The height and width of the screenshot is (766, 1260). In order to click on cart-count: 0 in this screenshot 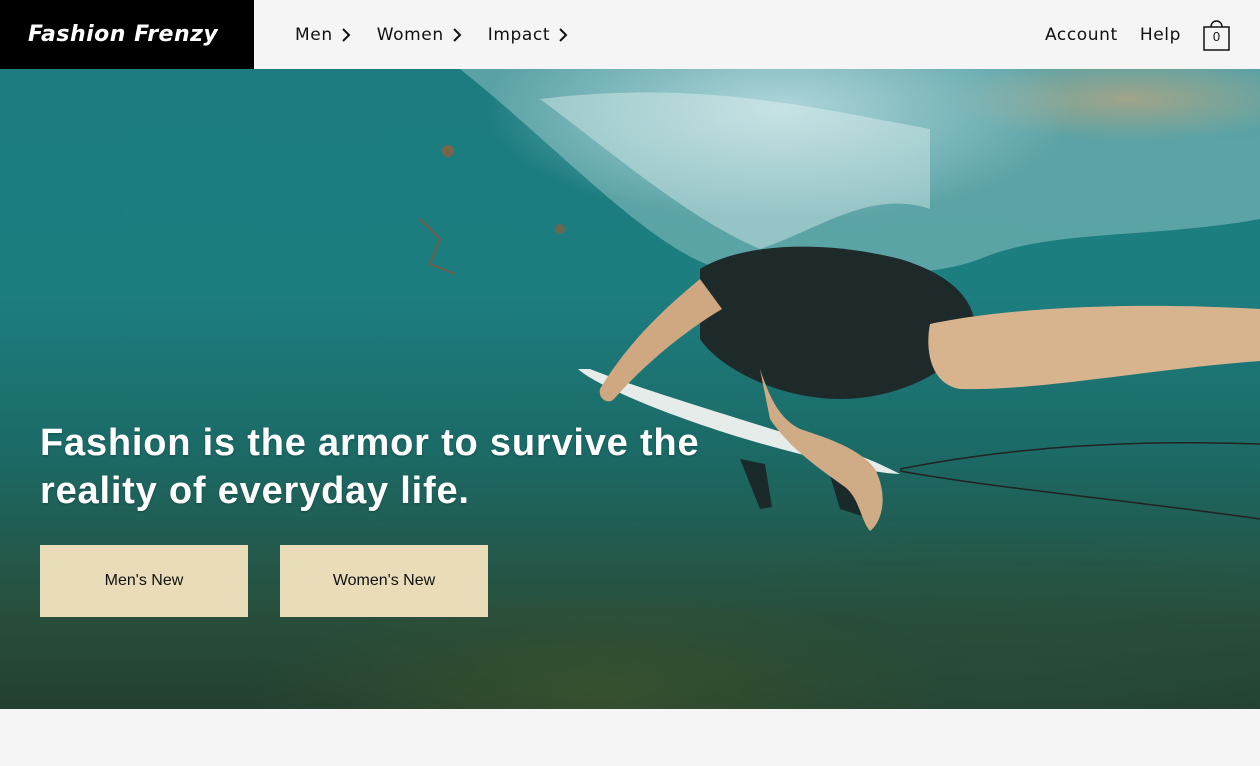, I will do `click(1216, 36)`.